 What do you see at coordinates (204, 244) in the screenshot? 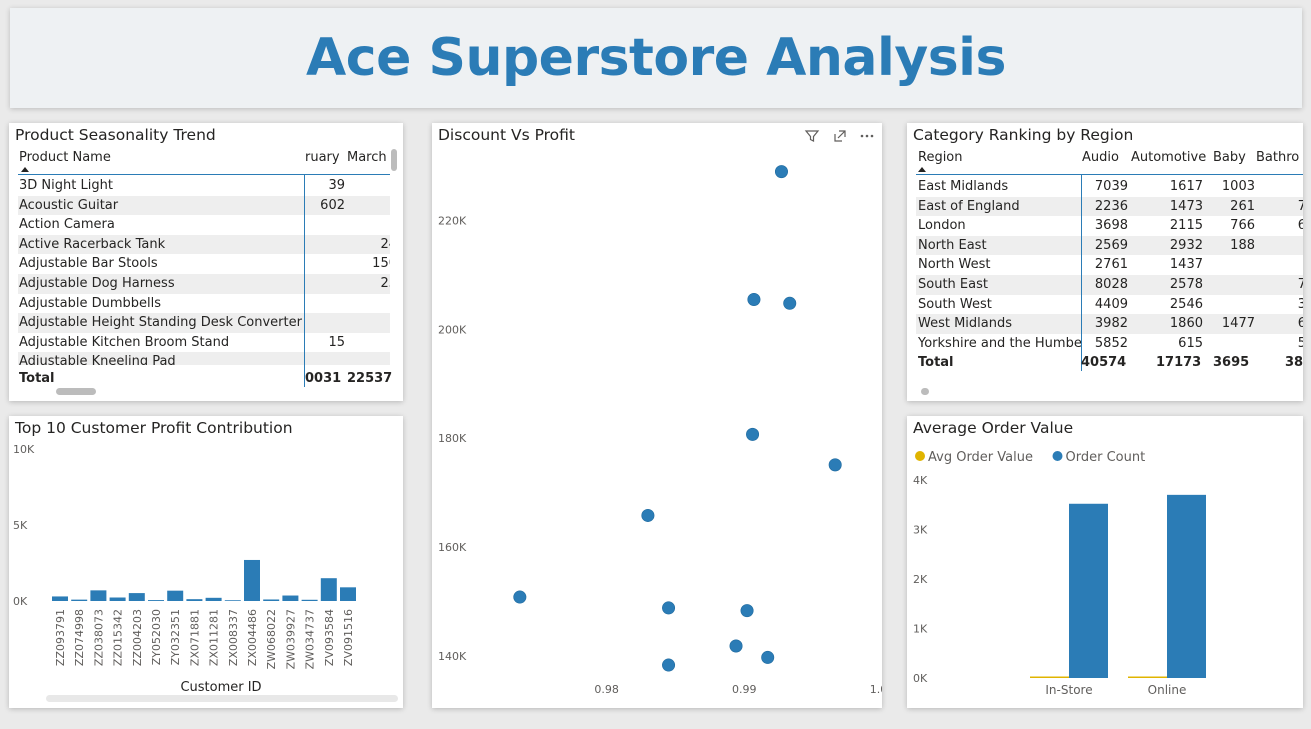
I see `table-row: Active Racerback Tank 24` at bounding box center [204, 244].